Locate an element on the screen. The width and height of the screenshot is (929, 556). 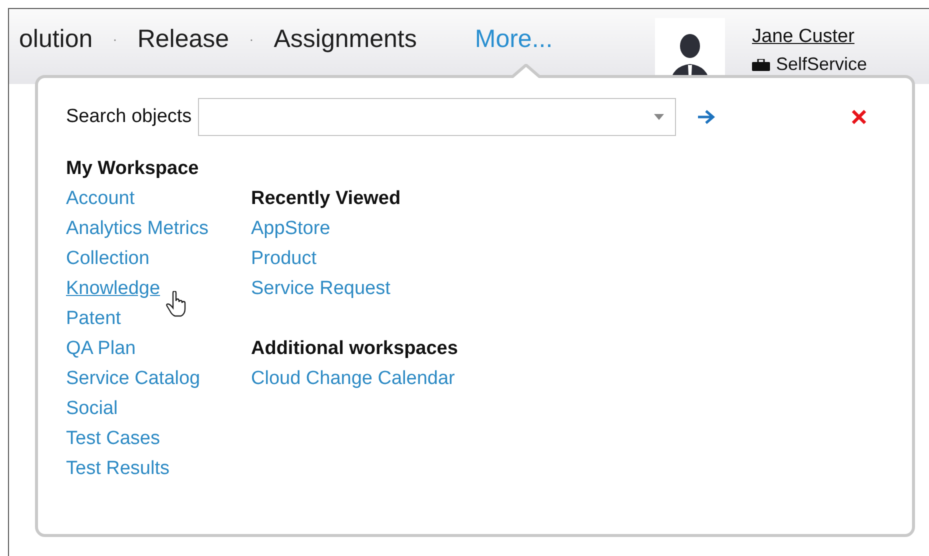
nav-tab: olution is located at coordinates (56, 39).